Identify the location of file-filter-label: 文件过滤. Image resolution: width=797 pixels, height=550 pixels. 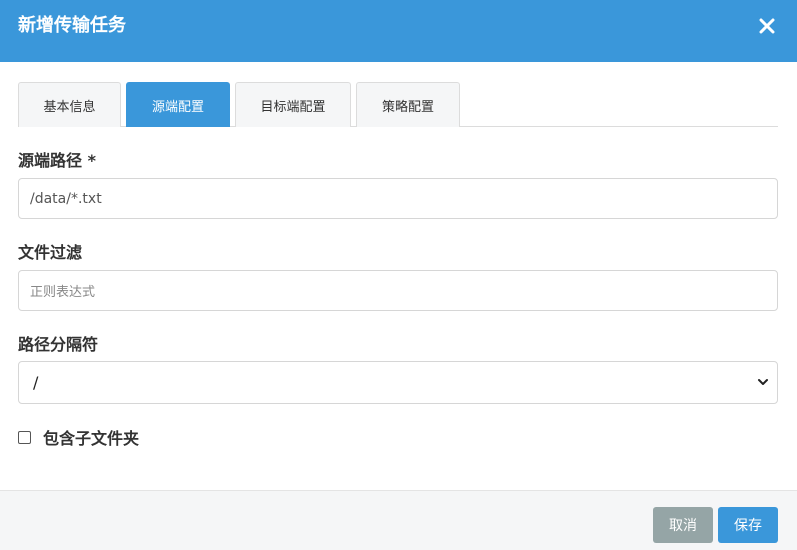
(50, 252).